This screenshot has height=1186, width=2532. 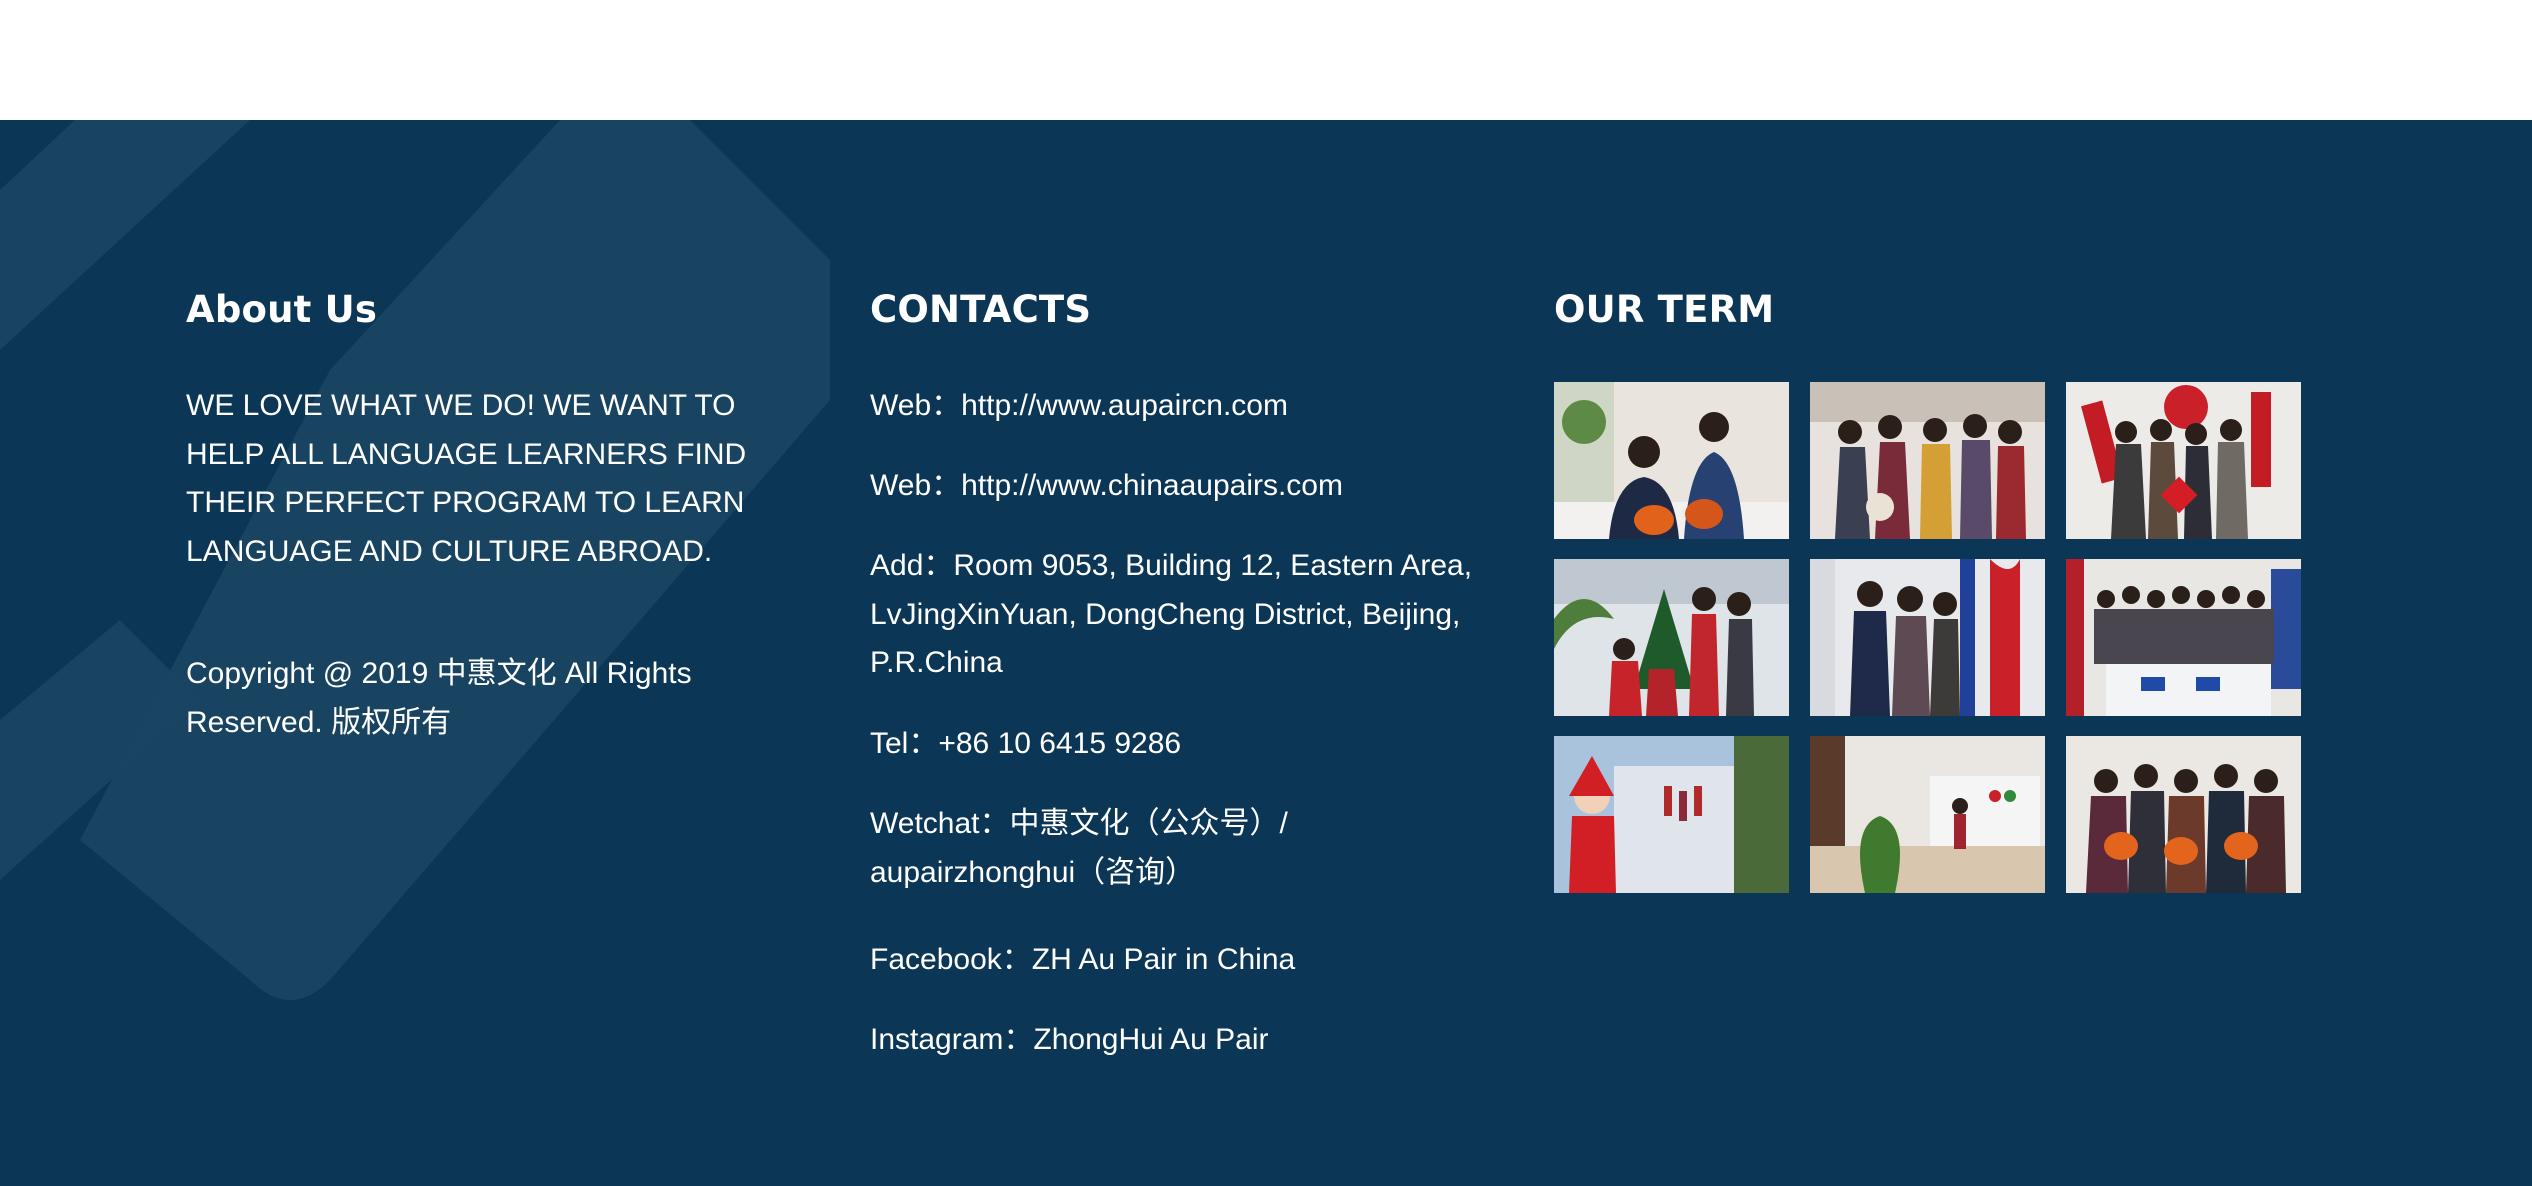 I want to click on copyright-line-1: Copyright @ 2019 中惠文化 All Rights, so click(x=439, y=673).